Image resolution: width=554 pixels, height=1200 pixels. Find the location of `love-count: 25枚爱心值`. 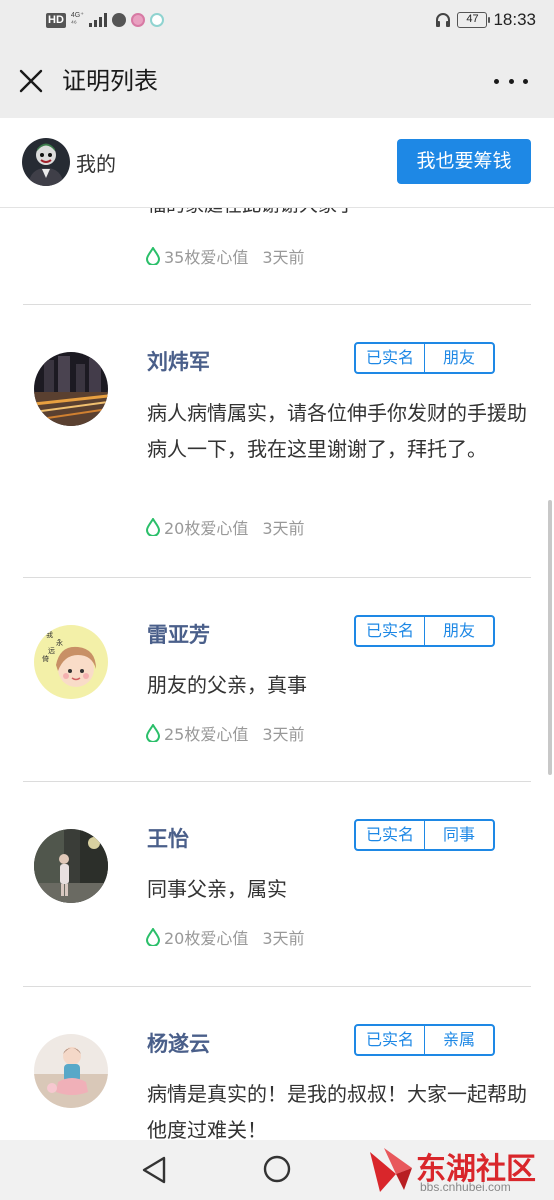

love-count: 25枚爱心值 is located at coordinates (206, 734).